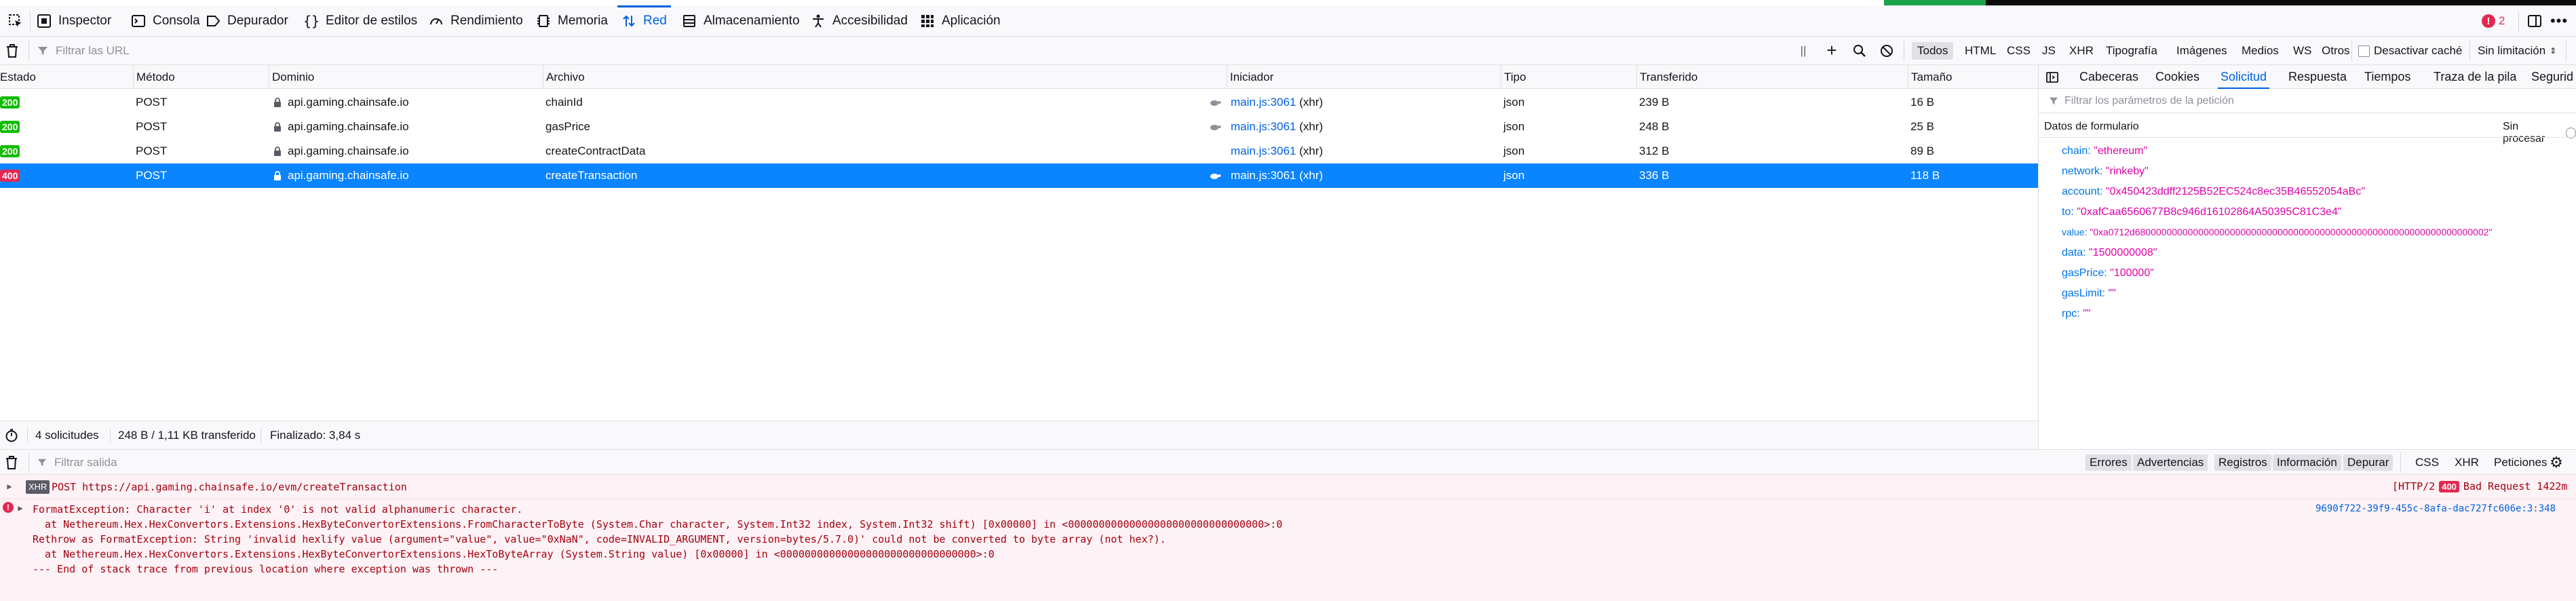  I want to click on dock-window-icon, so click(2534, 21).